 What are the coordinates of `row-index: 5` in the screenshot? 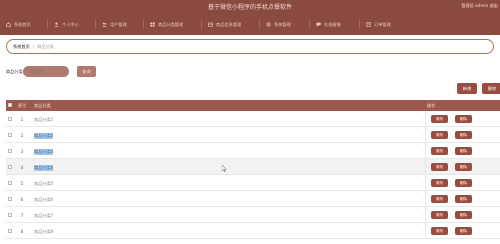 It's located at (22, 183).